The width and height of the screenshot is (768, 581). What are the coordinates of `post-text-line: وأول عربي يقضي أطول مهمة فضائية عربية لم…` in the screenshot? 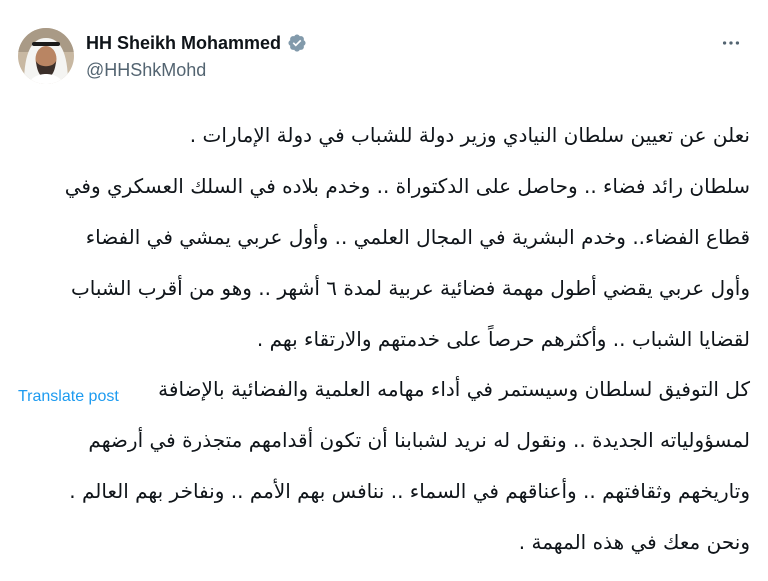 It's located at (410, 287).